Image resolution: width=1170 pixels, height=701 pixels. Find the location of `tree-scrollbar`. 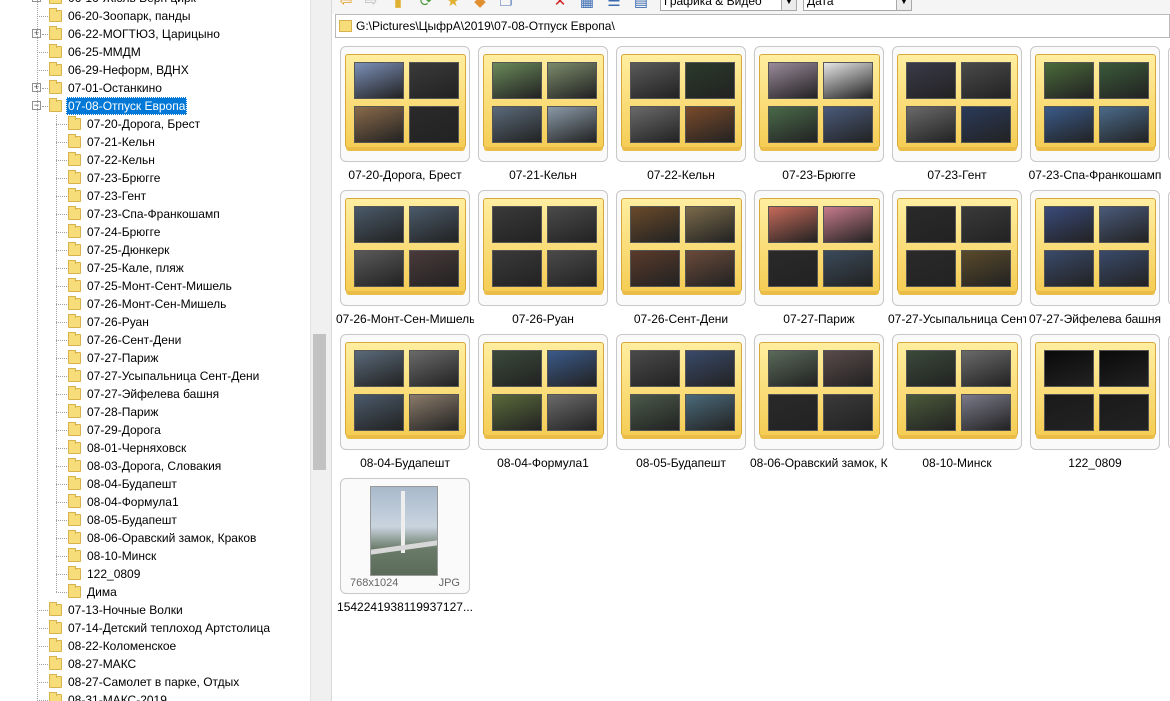

tree-scrollbar is located at coordinates (318, 350).